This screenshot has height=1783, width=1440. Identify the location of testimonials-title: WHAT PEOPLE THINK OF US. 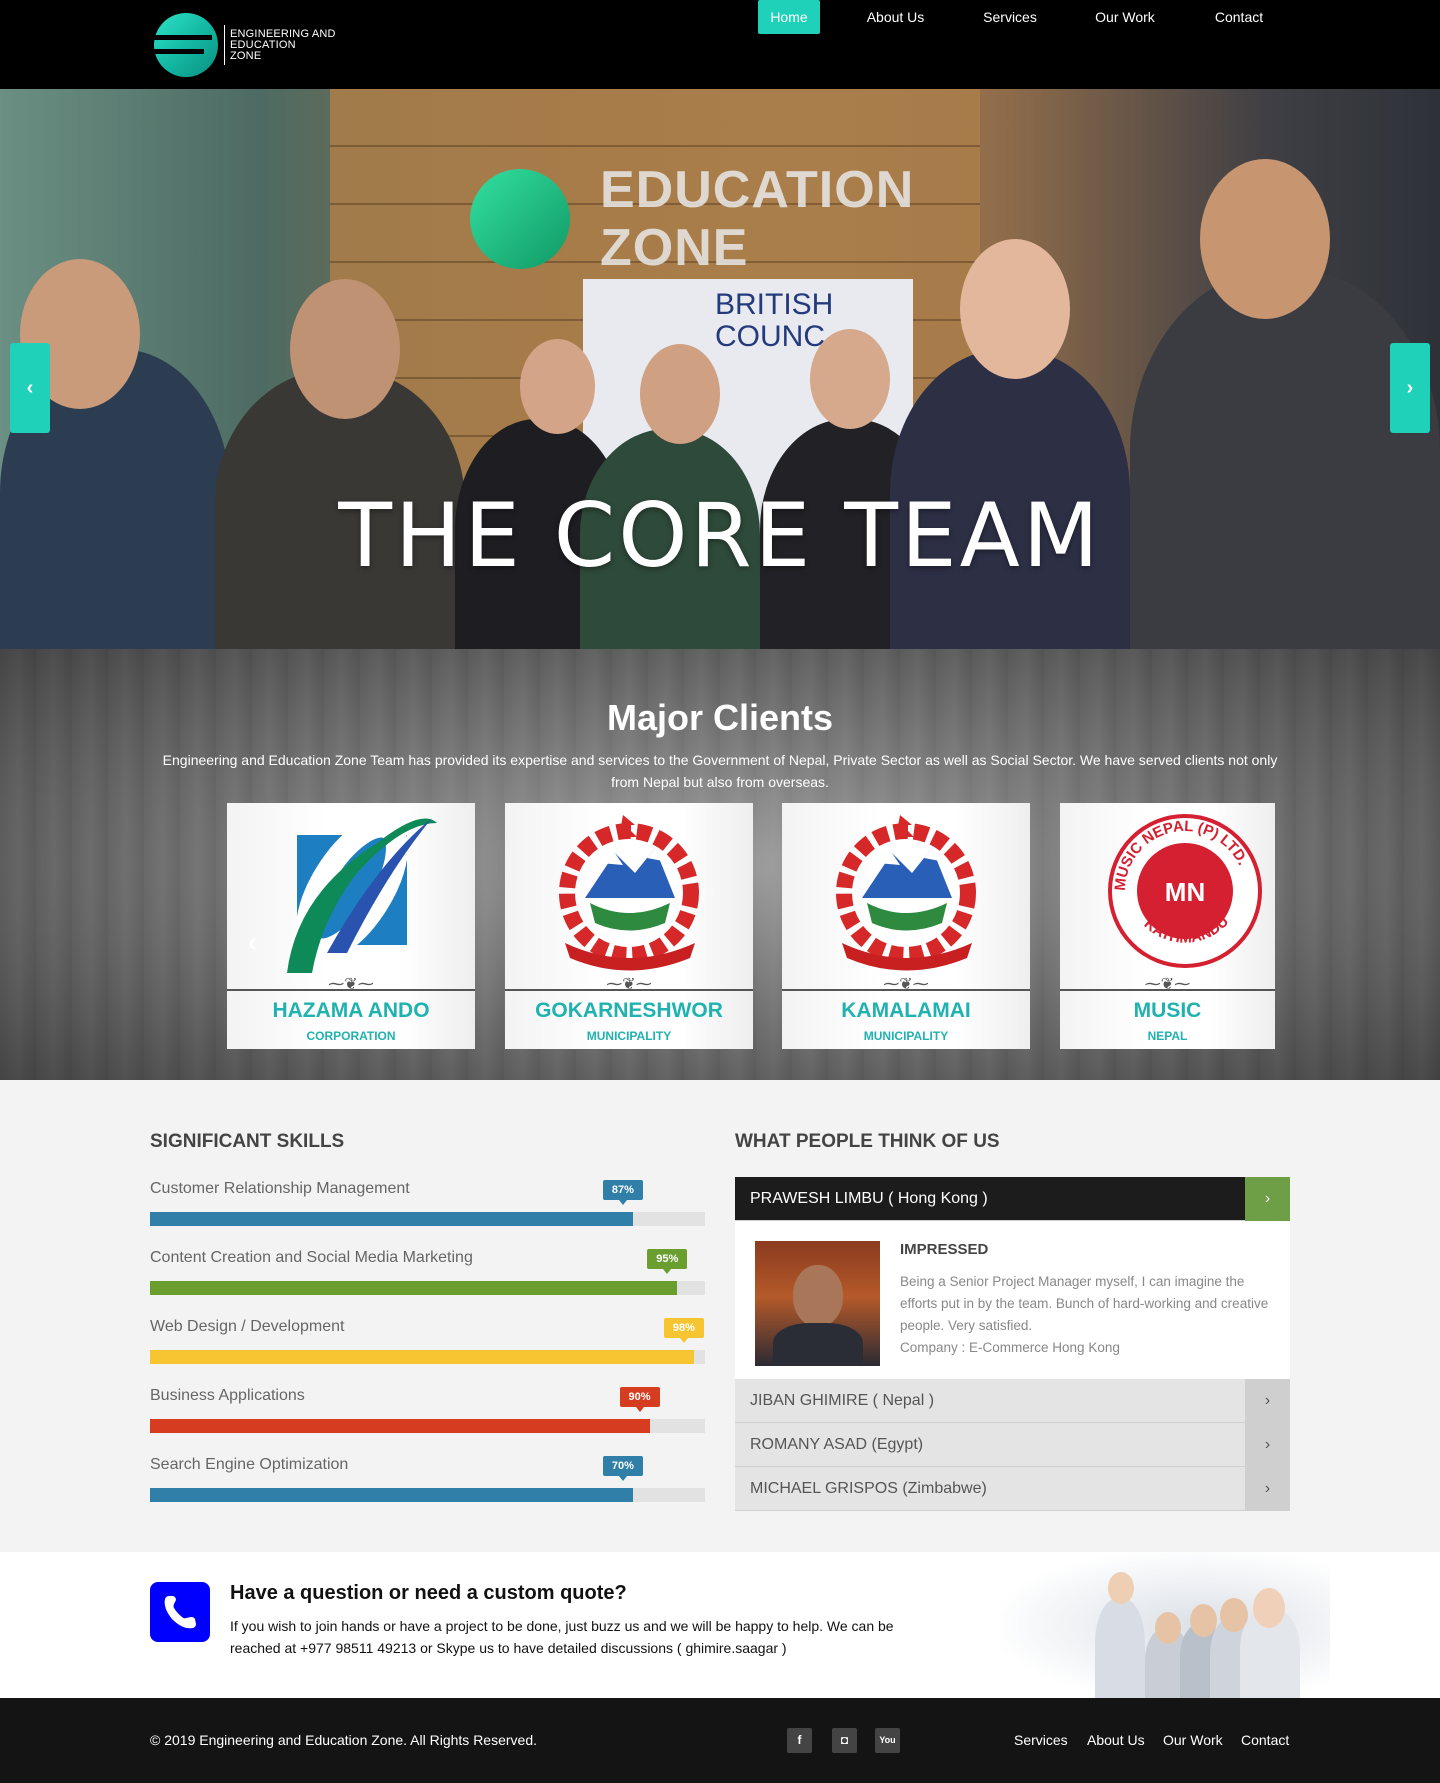
(867, 1141).